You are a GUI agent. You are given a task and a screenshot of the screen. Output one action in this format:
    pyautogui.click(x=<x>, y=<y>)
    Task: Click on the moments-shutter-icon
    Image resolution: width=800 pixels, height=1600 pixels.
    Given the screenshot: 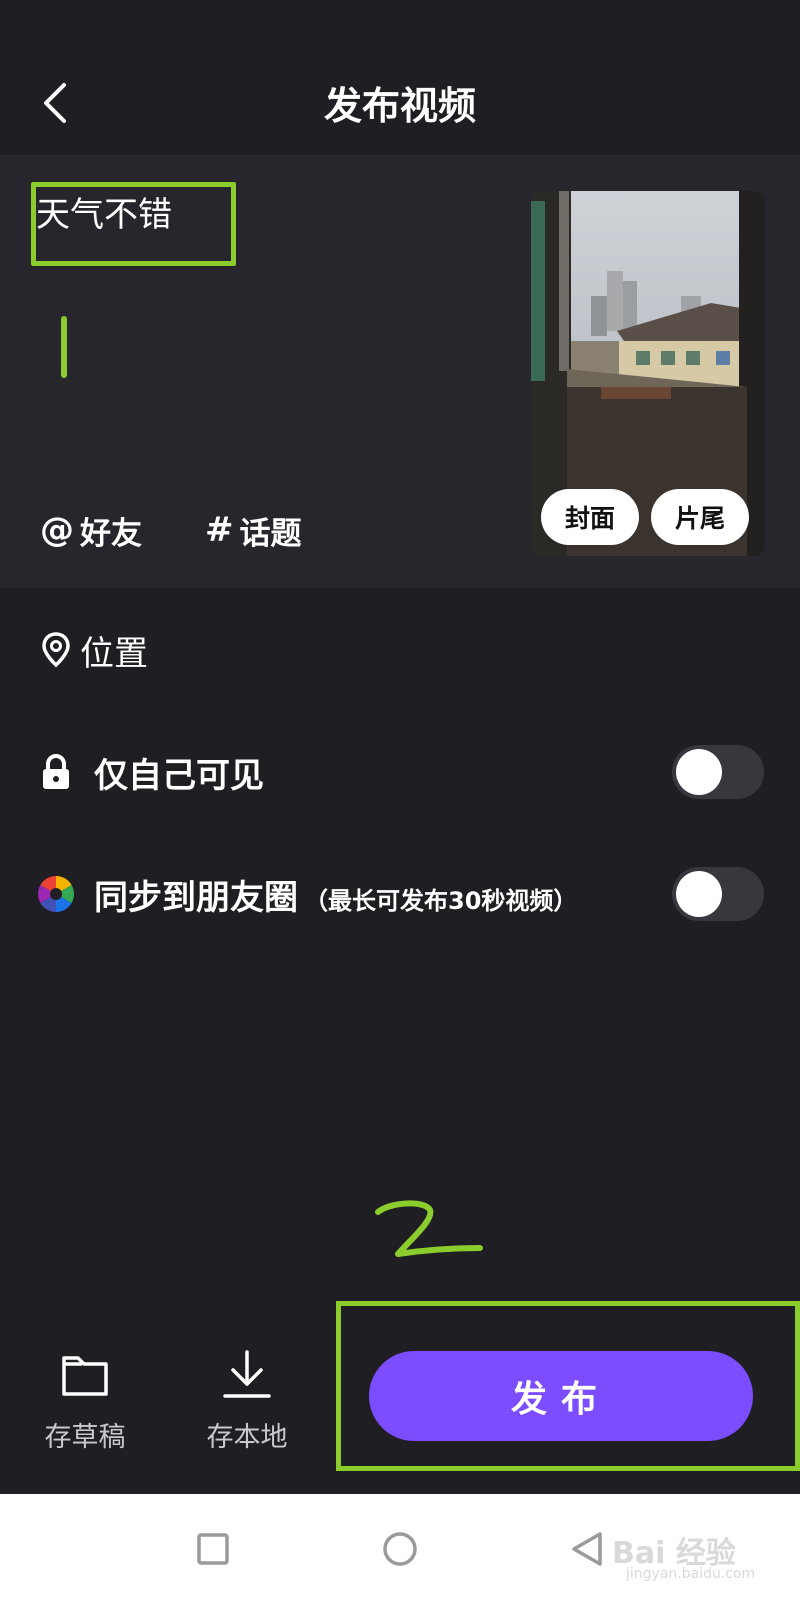 What is the action you would take?
    pyautogui.click(x=56, y=894)
    